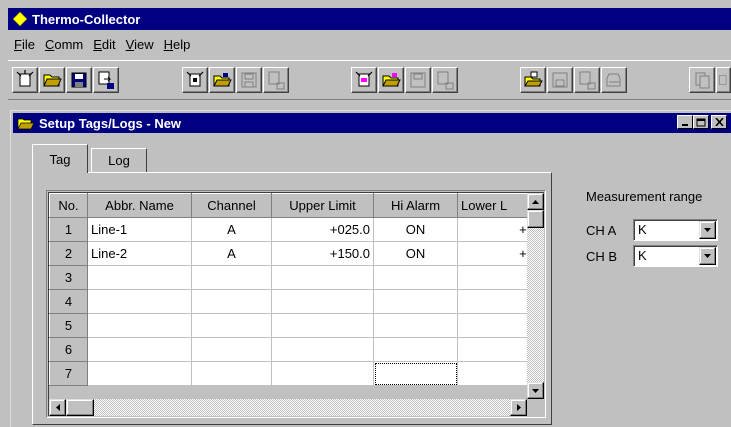 This screenshot has width=731, height=427. I want to click on copy-button, so click(702, 80).